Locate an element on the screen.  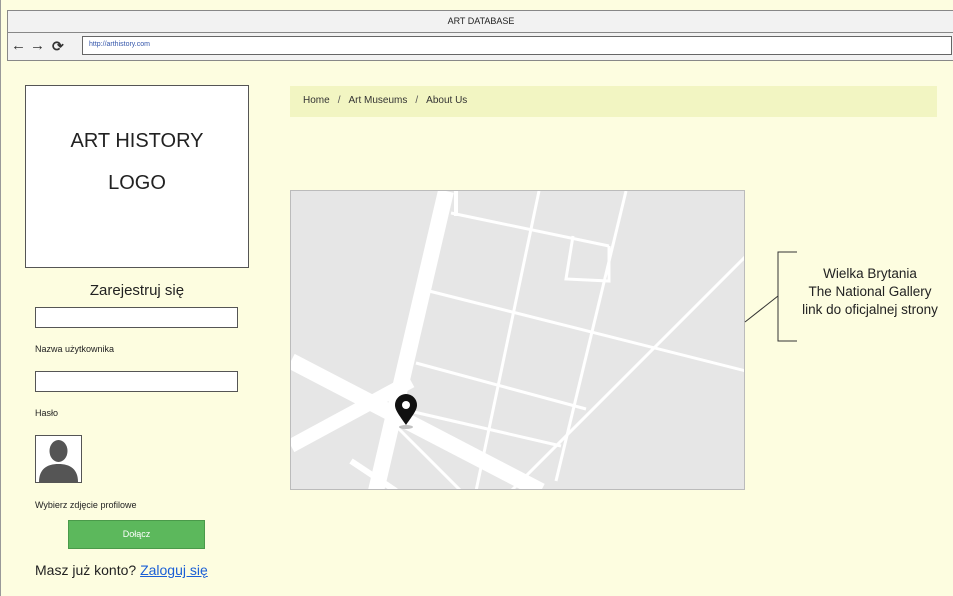
breadcrumb-home: Home is located at coordinates (316, 100).